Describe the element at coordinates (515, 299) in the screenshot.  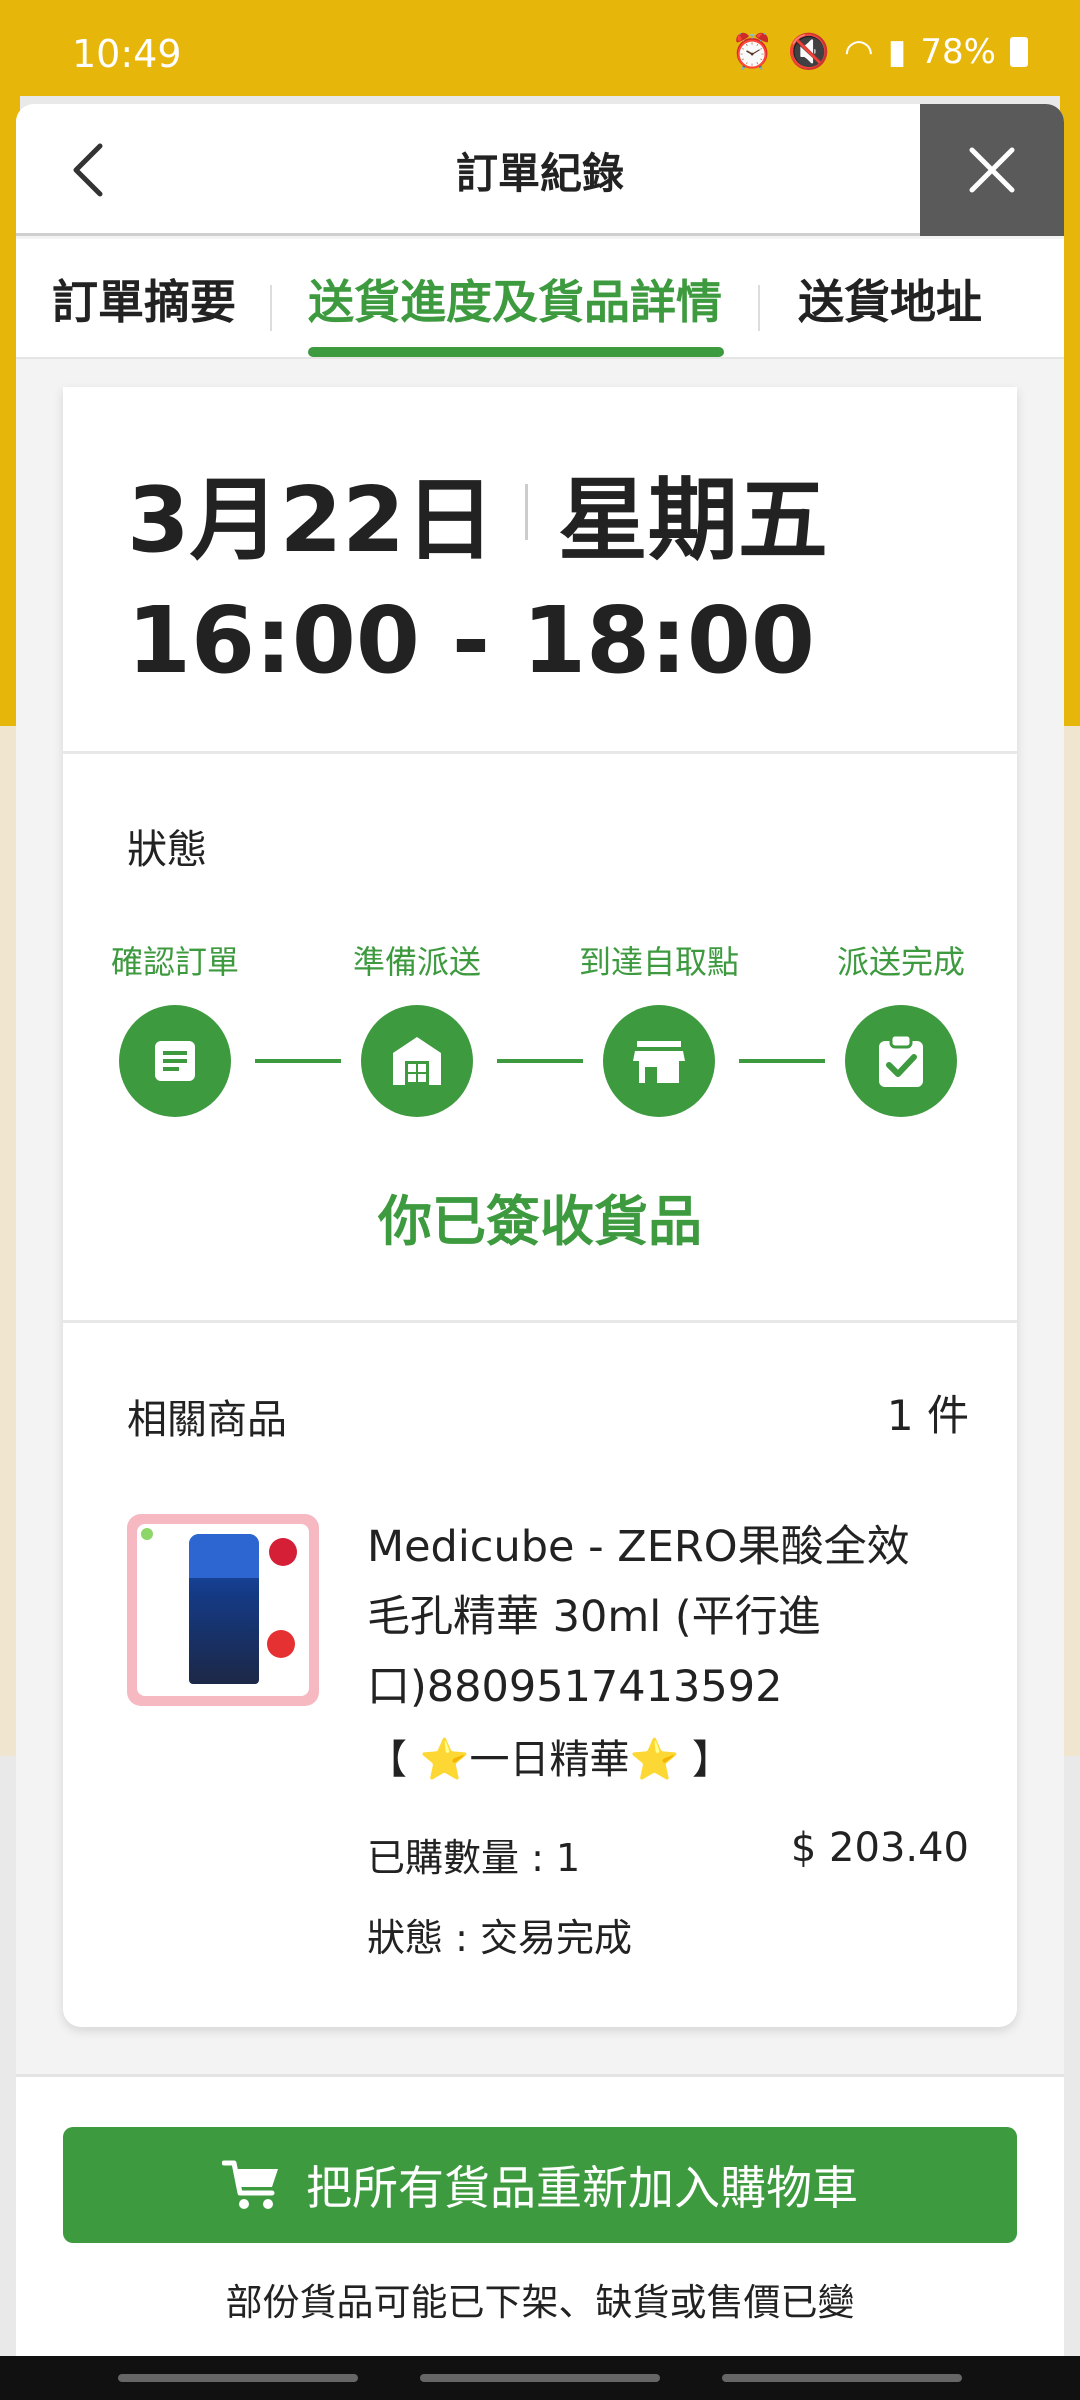
I see `tab-delivery-progress: 送貨進度及貨品詳情` at that location.